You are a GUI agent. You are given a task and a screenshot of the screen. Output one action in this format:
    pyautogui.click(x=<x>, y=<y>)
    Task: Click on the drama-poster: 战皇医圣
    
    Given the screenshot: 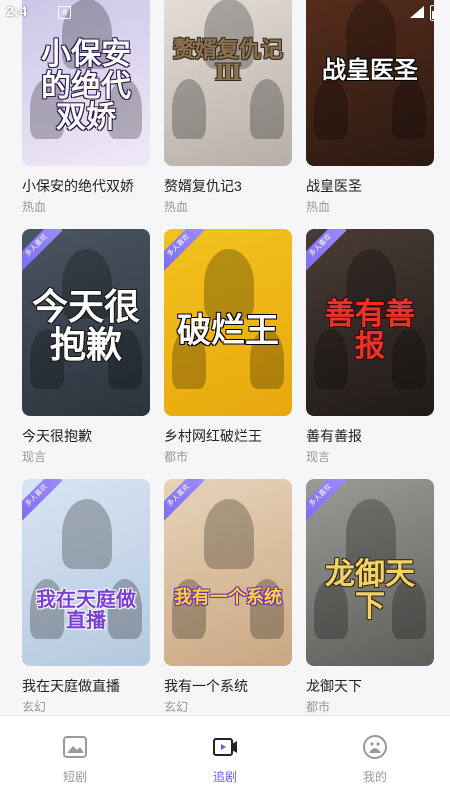 What is the action you would take?
    pyautogui.click(x=370, y=83)
    